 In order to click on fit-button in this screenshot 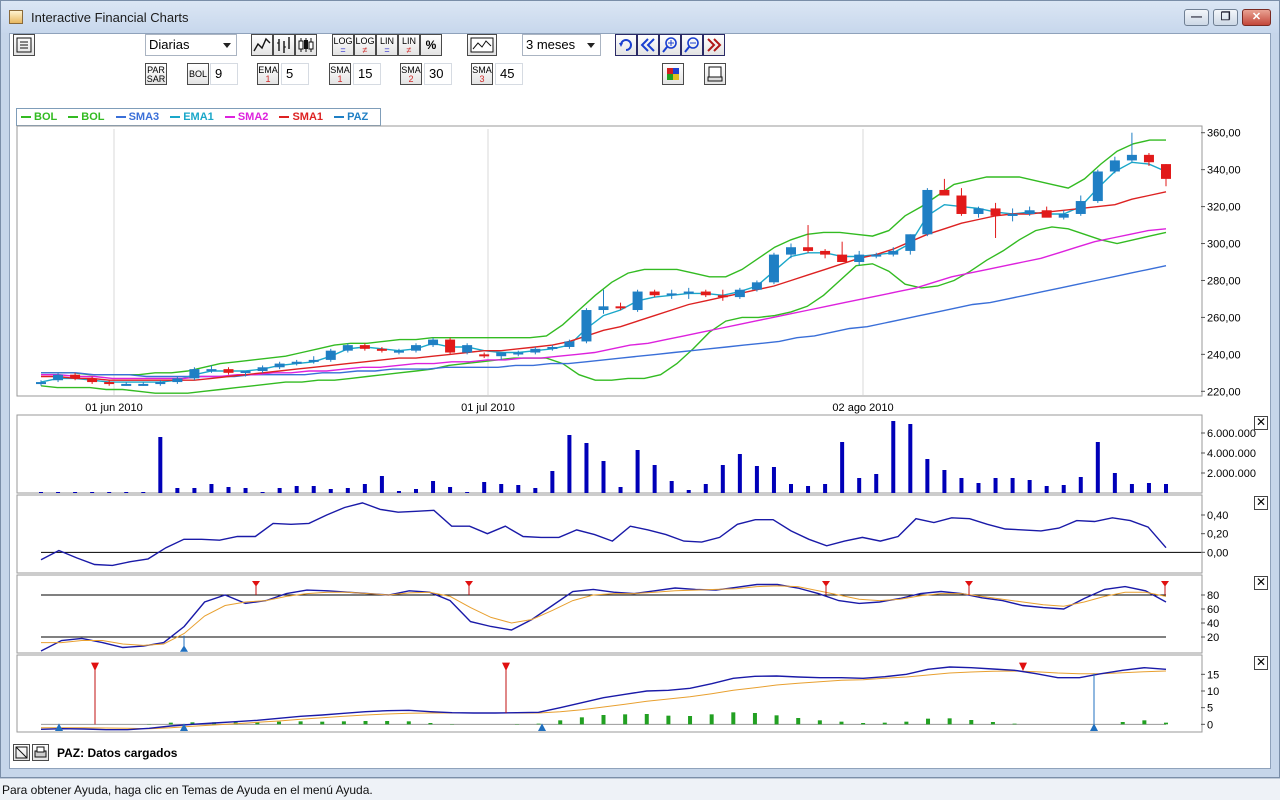, I will do `click(21, 752)`.